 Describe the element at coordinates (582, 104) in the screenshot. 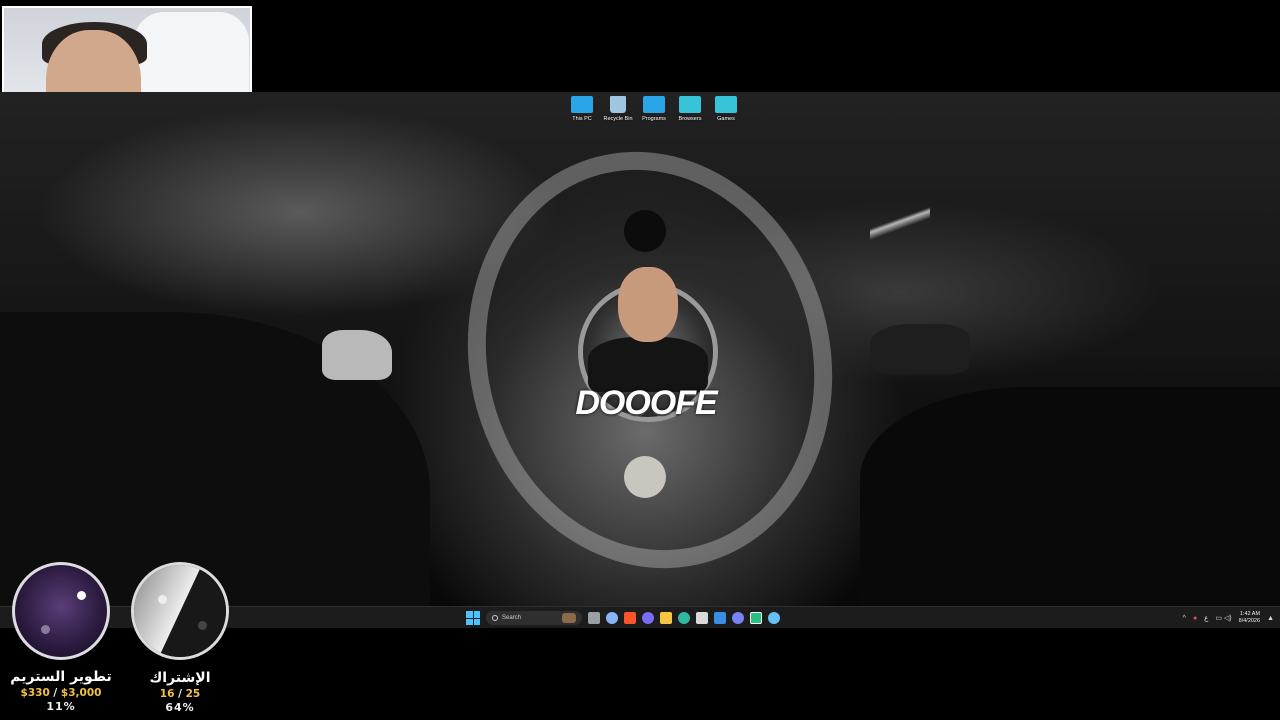

I see `monitor-icon` at that location.